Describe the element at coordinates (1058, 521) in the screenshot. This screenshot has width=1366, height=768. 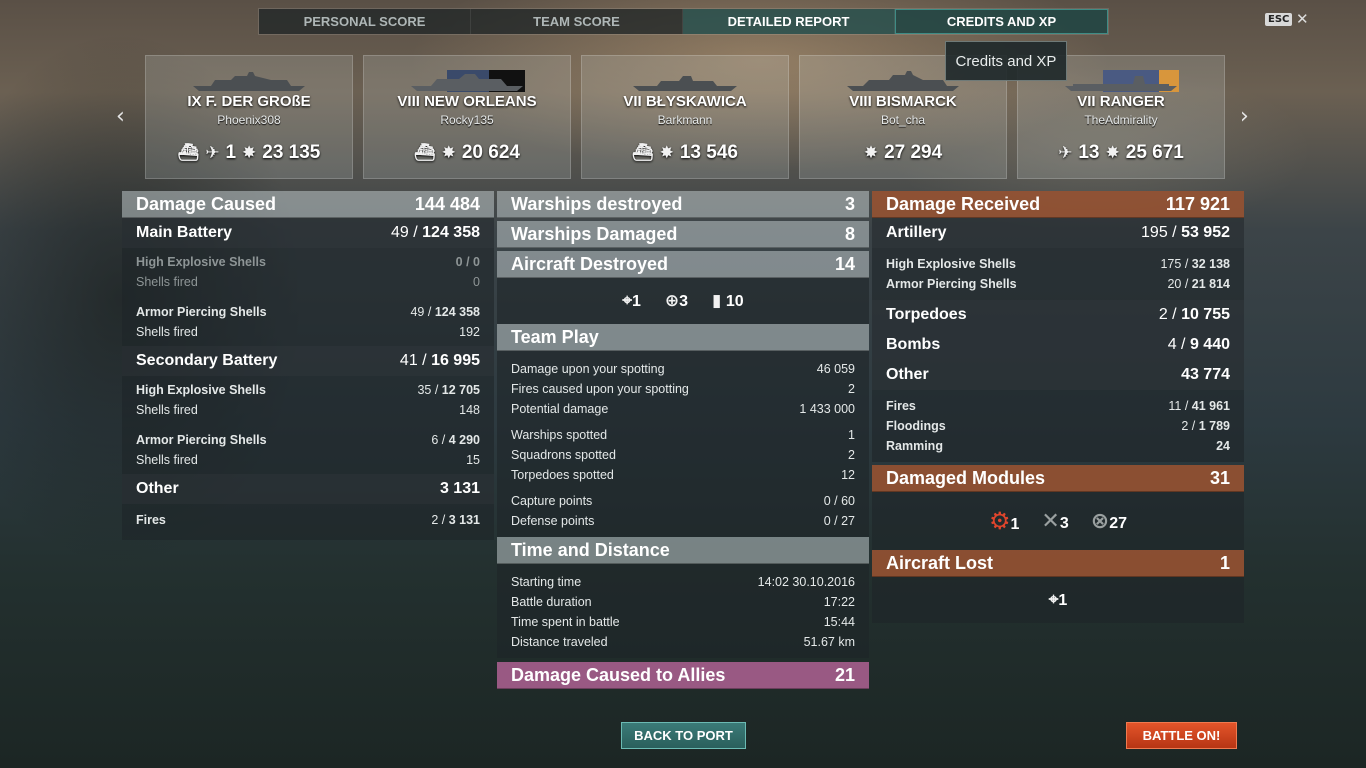
I see `damaged-modules-icons: ⚙1 ✕3 ⊗27` at that location.